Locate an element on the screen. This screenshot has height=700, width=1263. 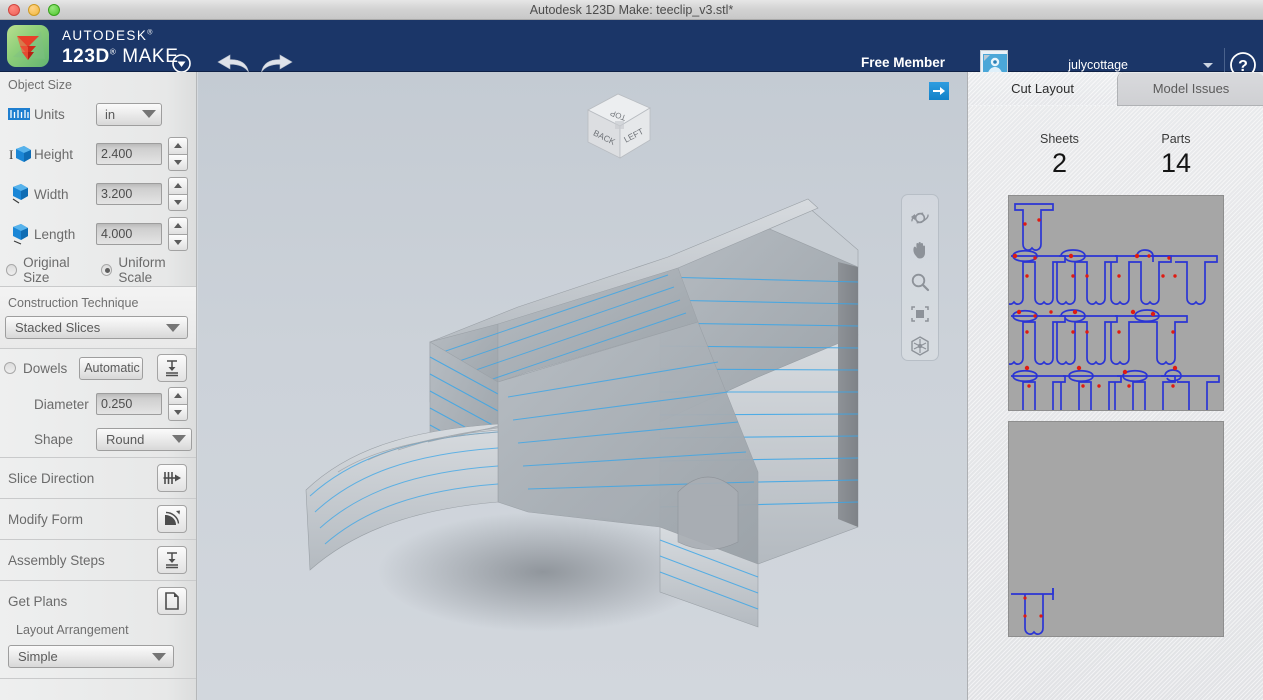
shape-row: Shape Round is located at coordinates (98, 439).